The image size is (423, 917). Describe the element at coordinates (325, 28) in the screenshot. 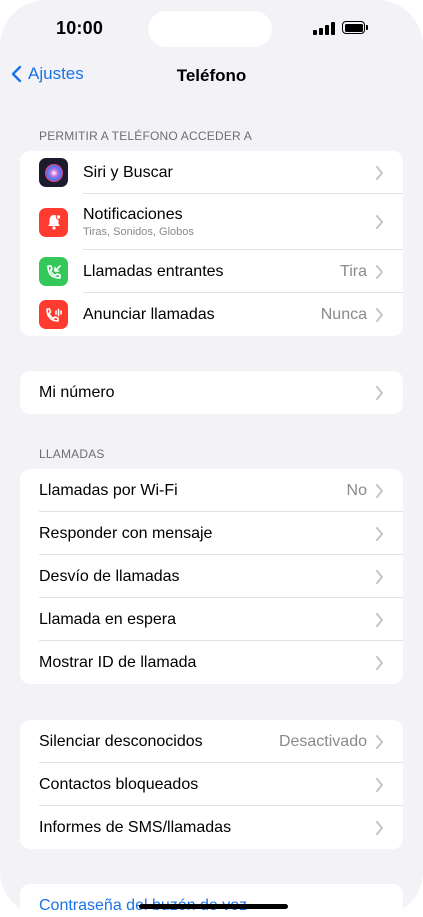

I see `signal-icon` at that location.